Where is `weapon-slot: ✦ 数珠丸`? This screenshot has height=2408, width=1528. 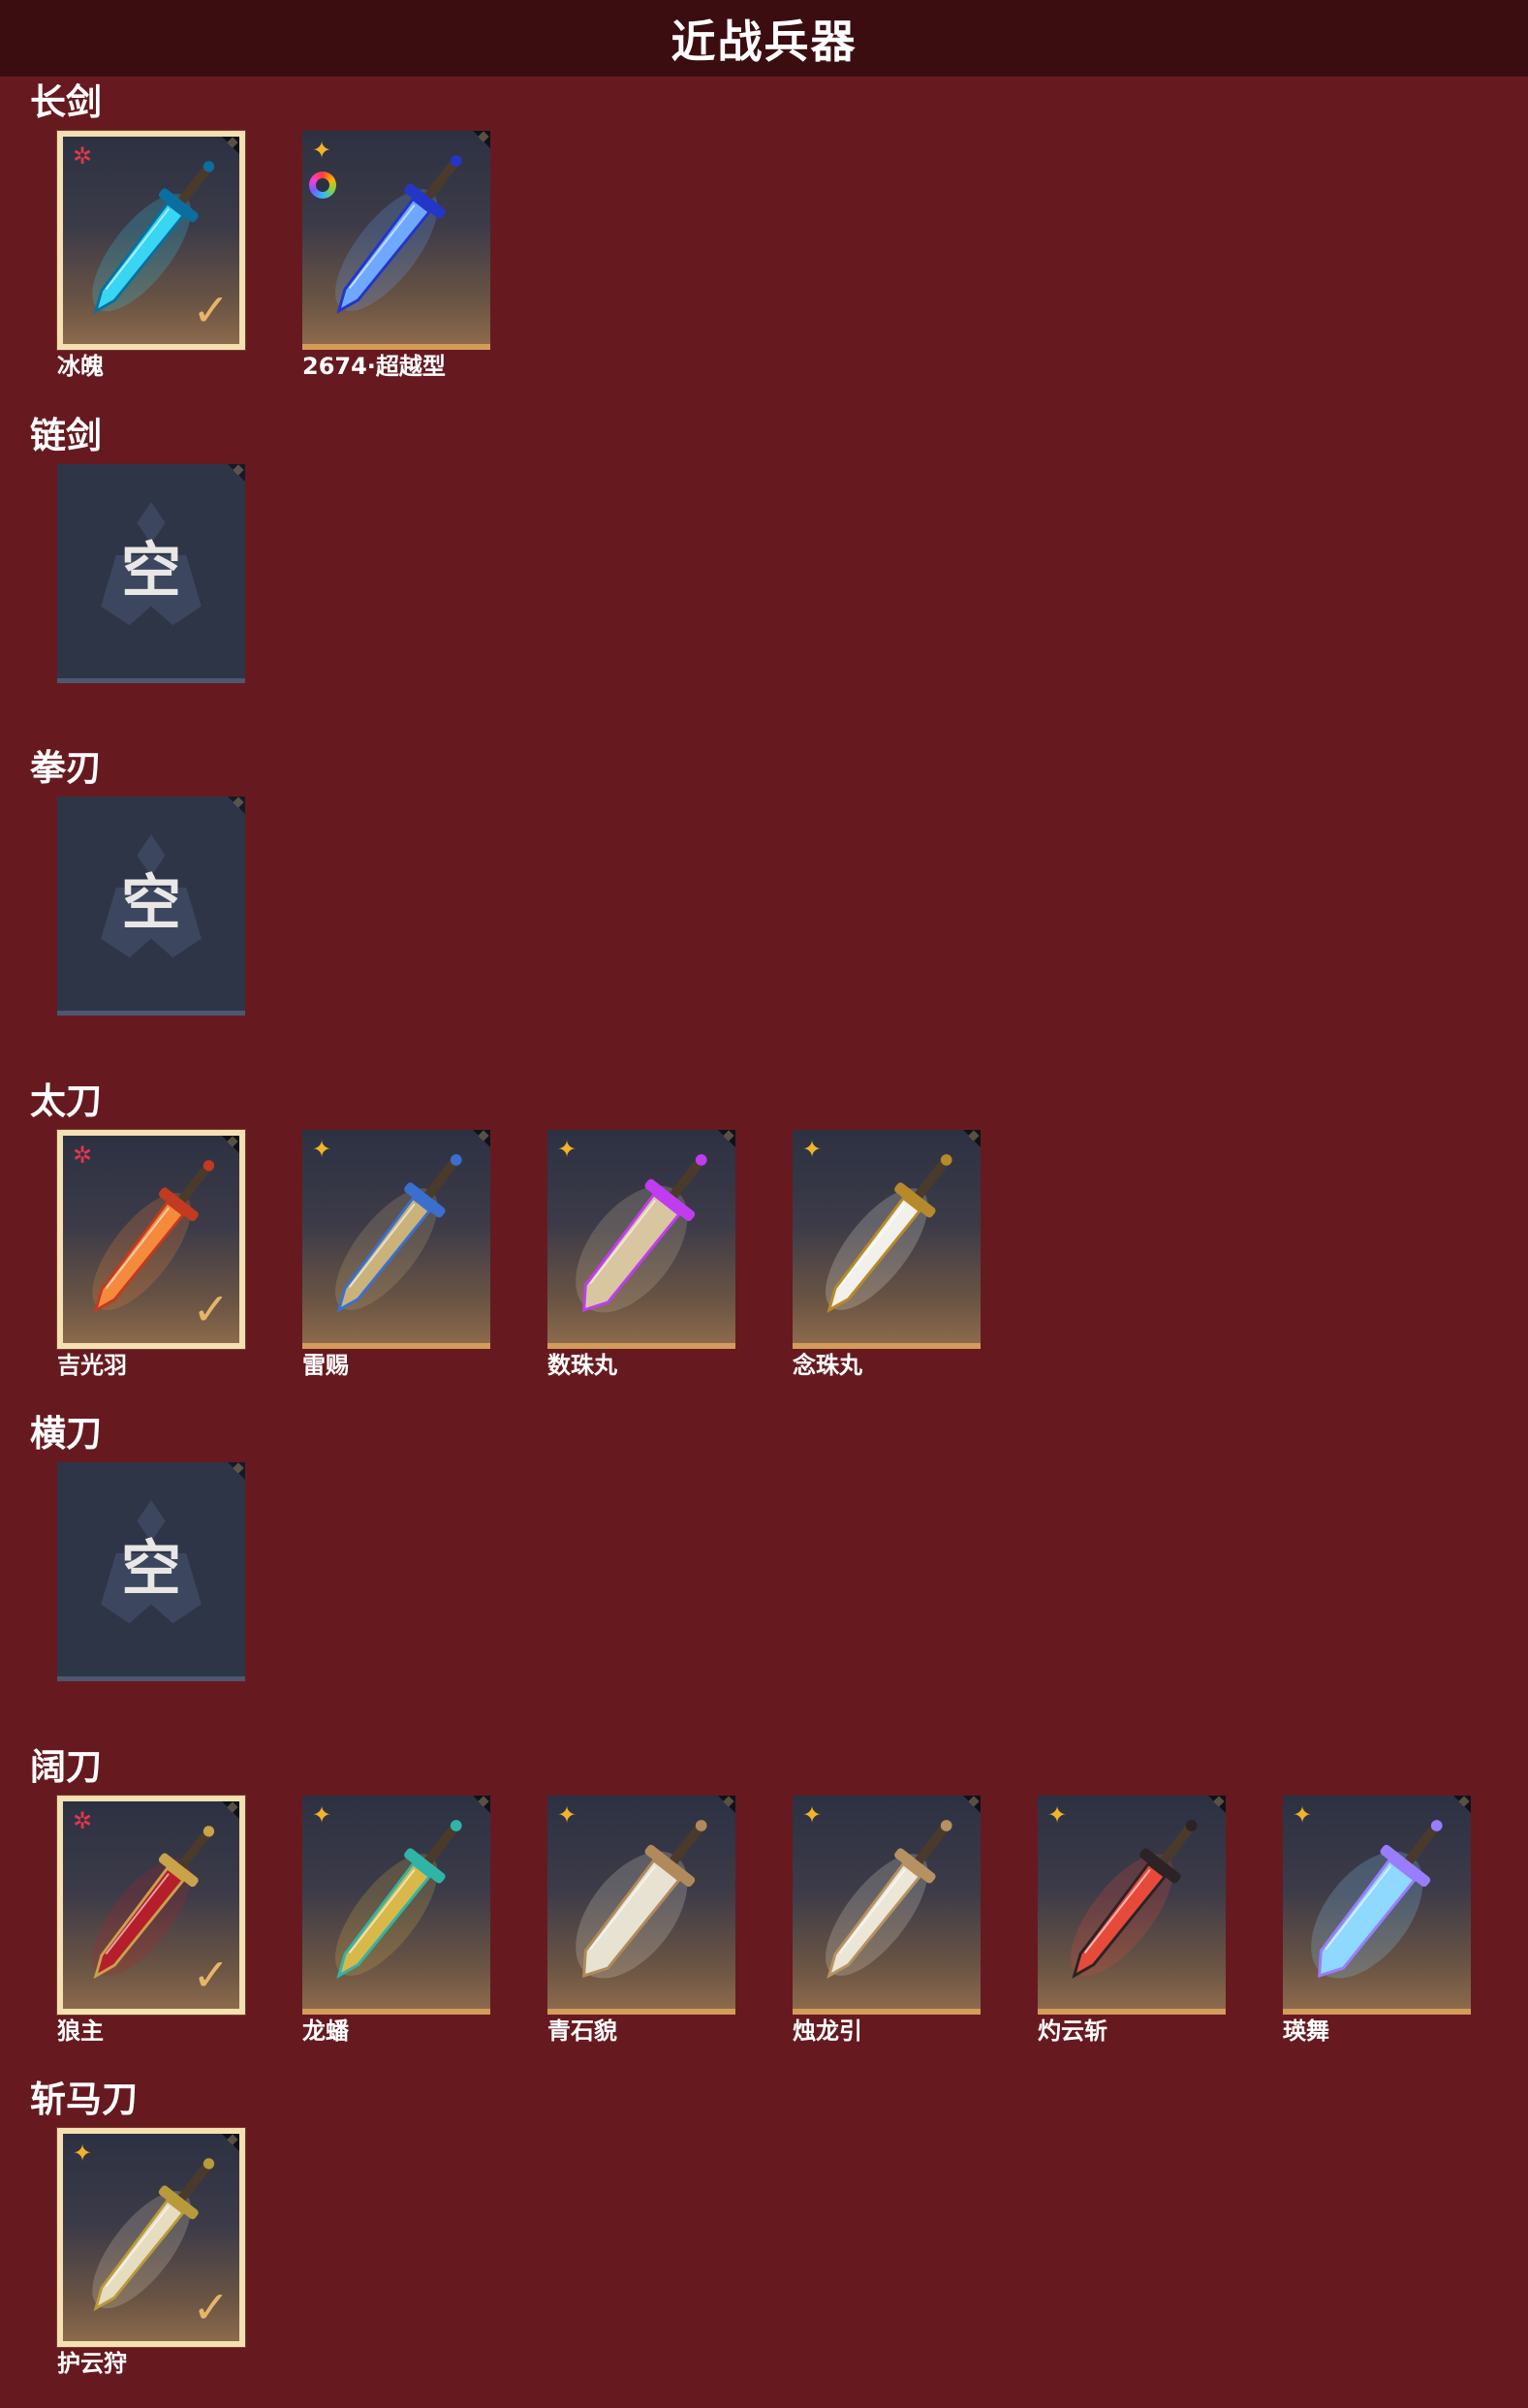
weapon-slot: ✦ 数珠丸 is located at coordinates (641, 1255).